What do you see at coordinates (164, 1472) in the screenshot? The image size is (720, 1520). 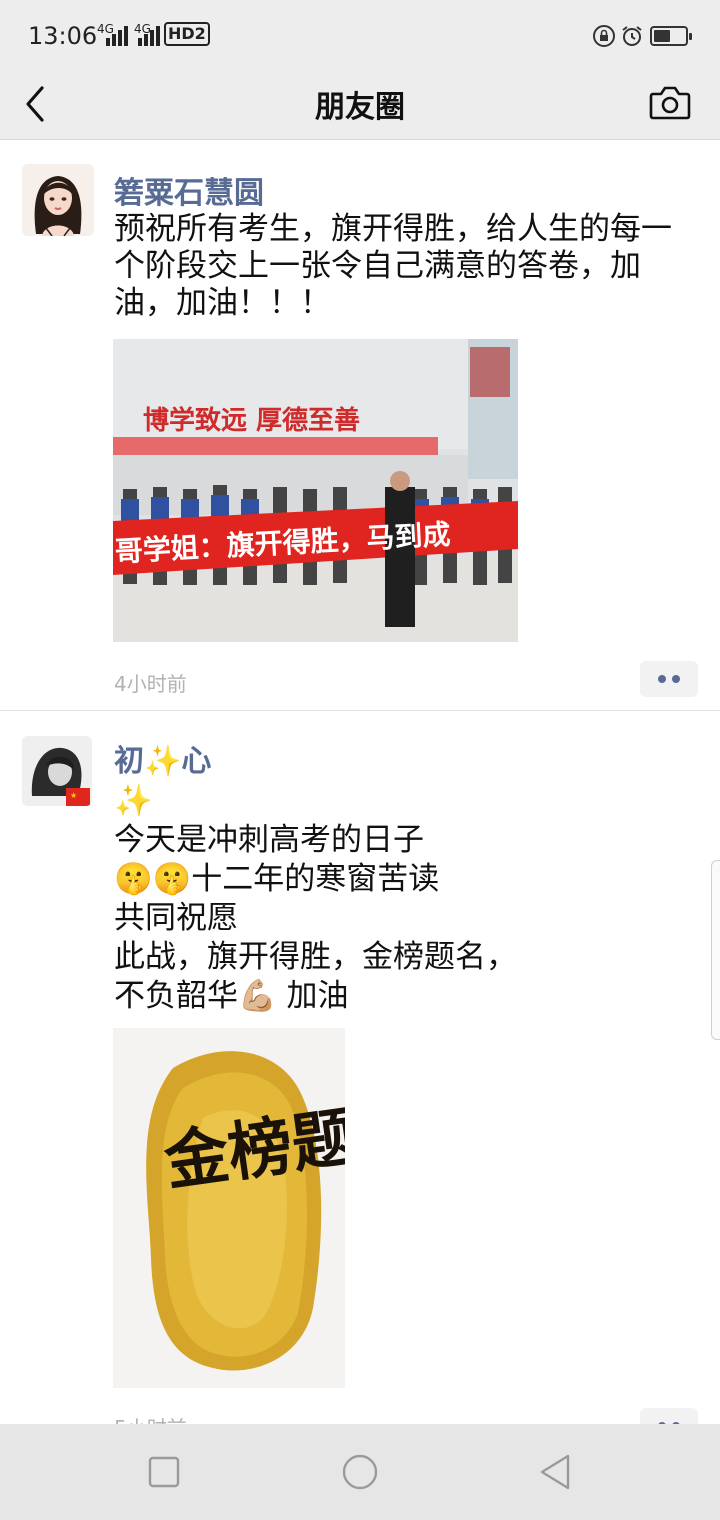 I see `recent-apps-icon` at bounding box center [164, 1472].